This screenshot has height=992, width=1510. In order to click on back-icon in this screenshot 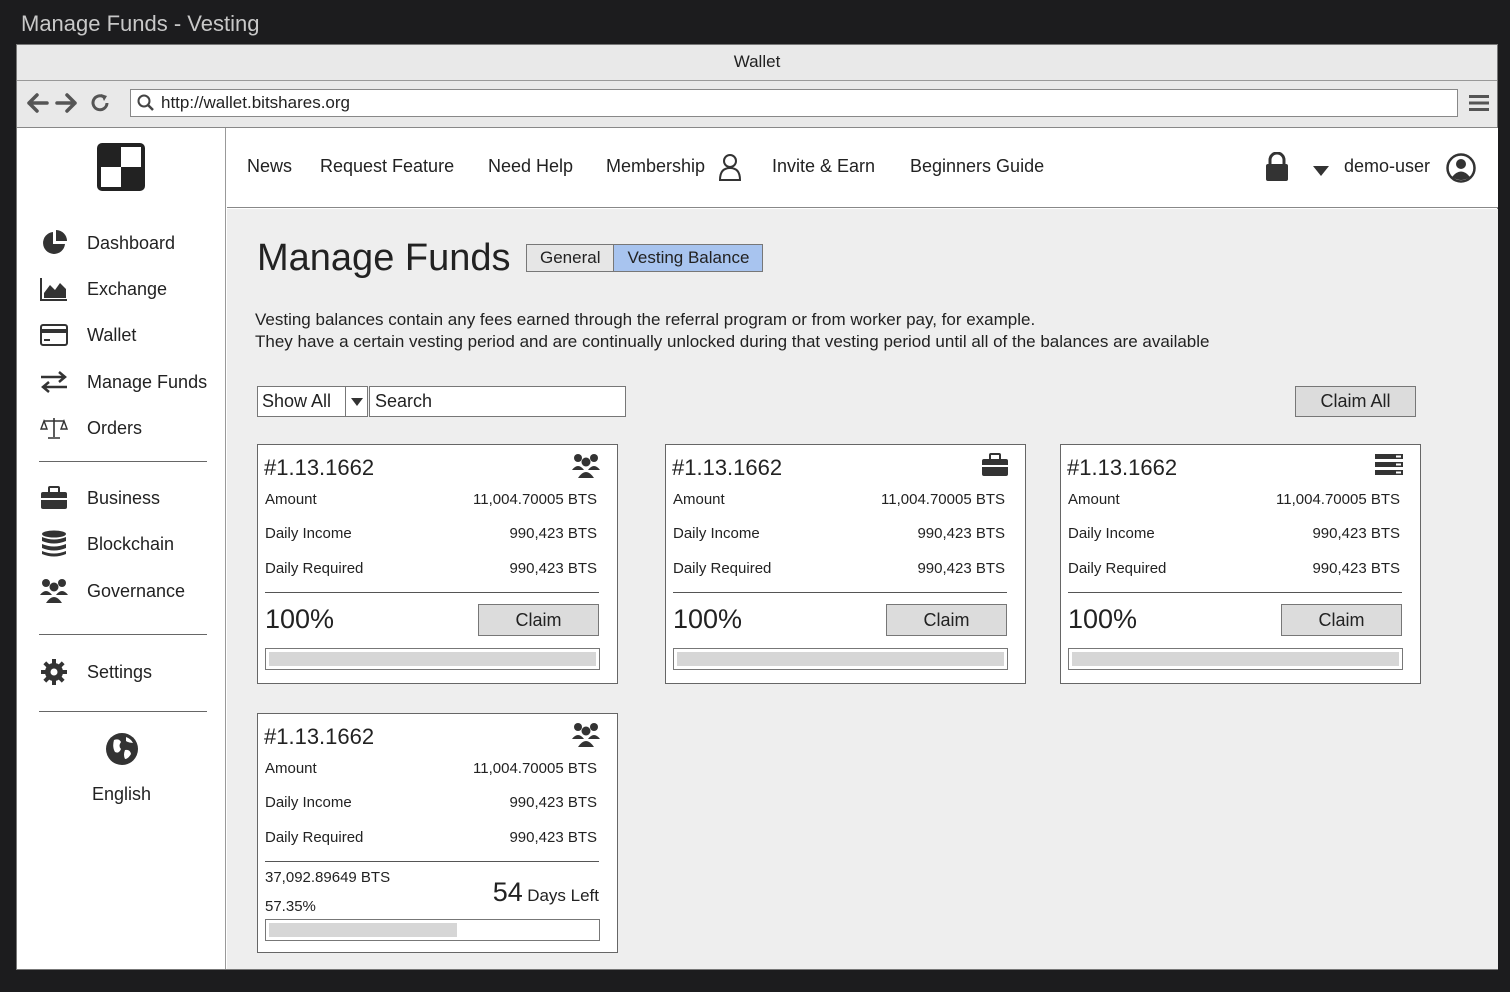, I will do `click(38, 103)`.